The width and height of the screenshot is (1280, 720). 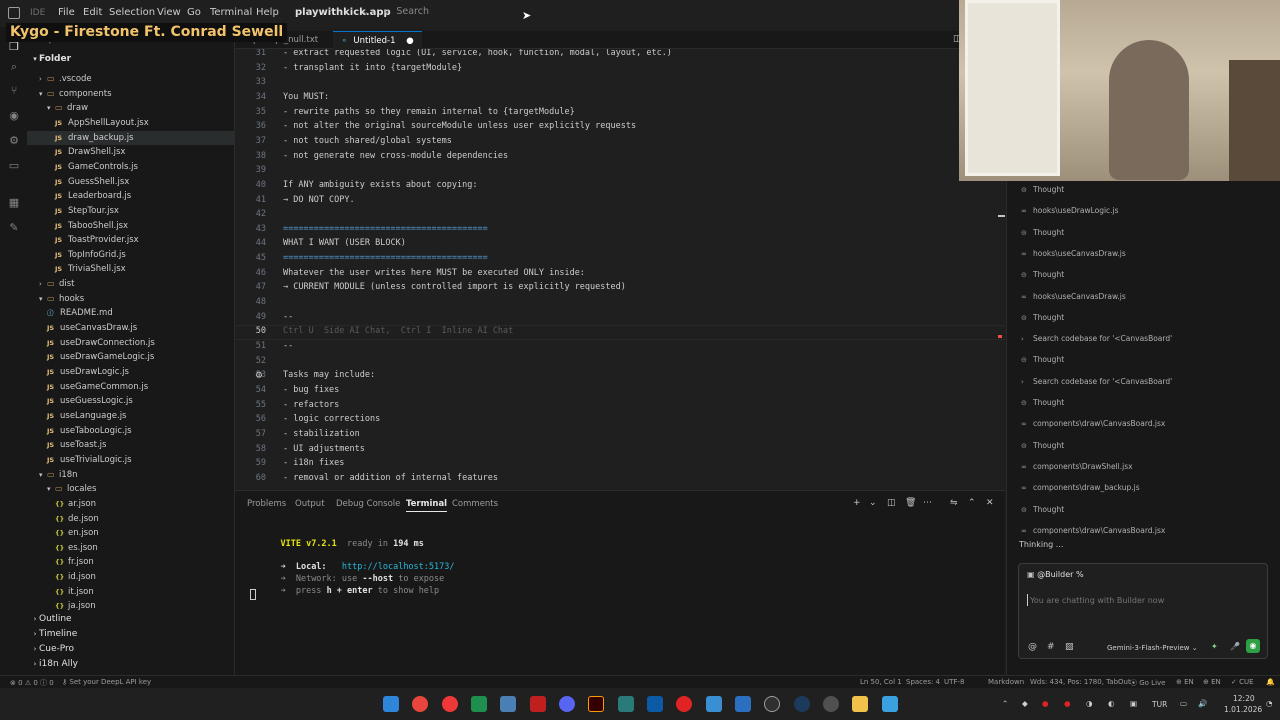 I want to click on section-timeline: › Timeline, so click(x=130, y=634).